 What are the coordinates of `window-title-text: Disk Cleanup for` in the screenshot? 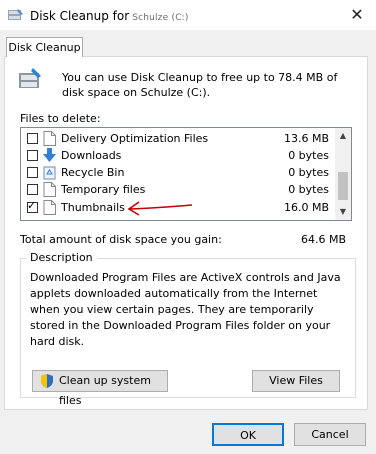 It's located at (80, 16).